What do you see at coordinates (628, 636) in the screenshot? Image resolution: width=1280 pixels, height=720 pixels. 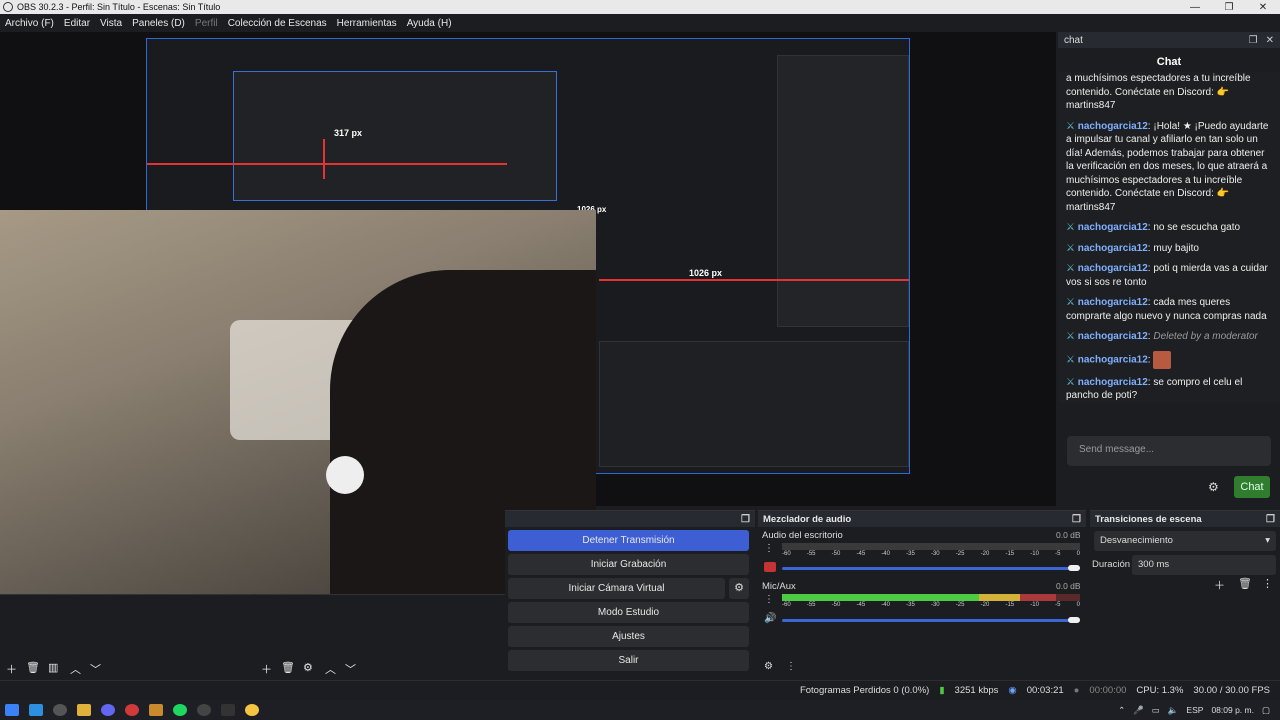 I see `settings-button: Ajustes` at bounding box center [628, 636].